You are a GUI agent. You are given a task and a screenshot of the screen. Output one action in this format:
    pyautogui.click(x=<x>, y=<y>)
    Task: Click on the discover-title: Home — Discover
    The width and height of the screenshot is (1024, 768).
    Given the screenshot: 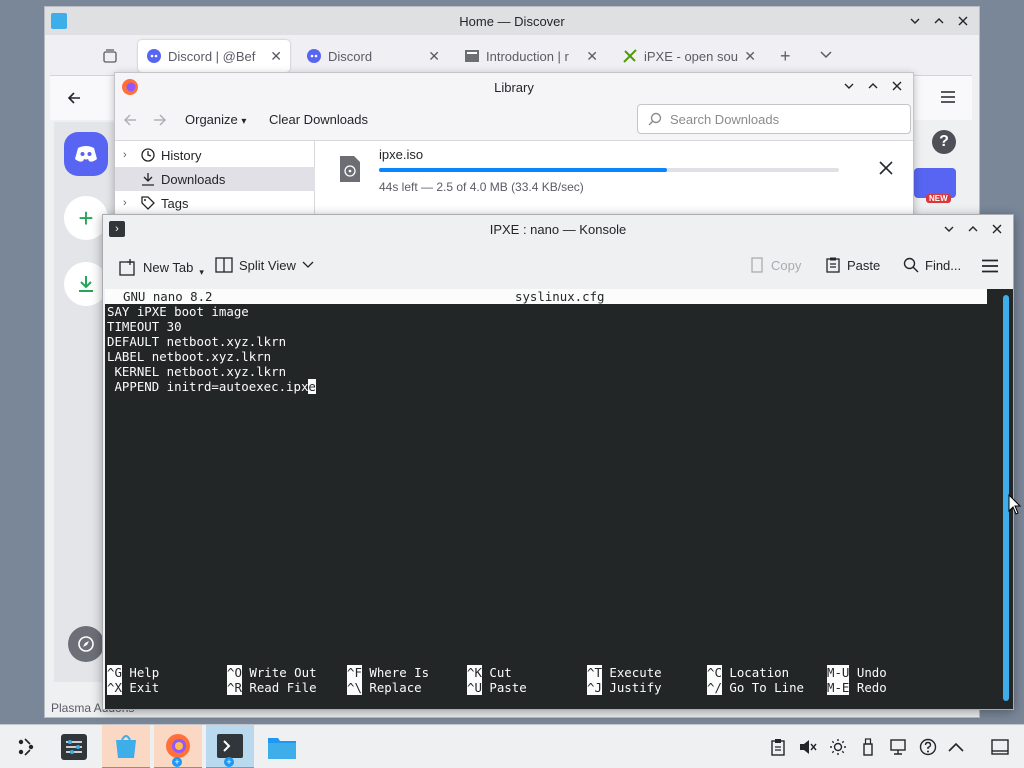 What is the action you would take?
    pyautogui.click(x=512, y=21)
    